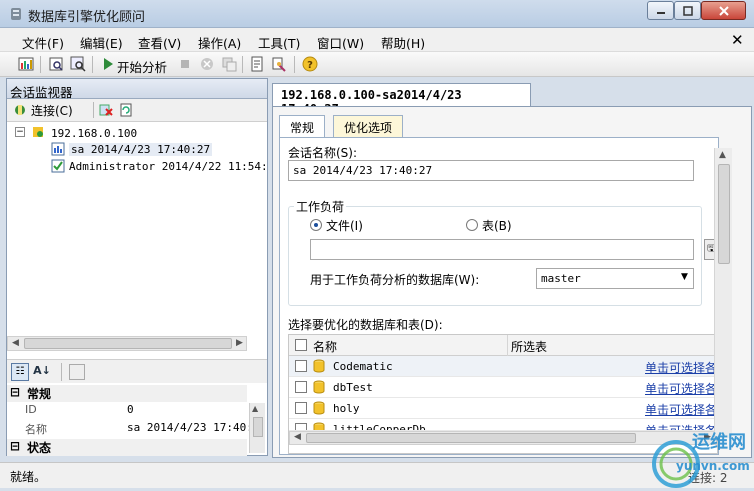 The image size is (754, 491). Describe the element at coordinates (401, 99) in the screenshot. I see `document-tab: 192.168.0.100-sa2014/4/23 17:40:27` at that location.